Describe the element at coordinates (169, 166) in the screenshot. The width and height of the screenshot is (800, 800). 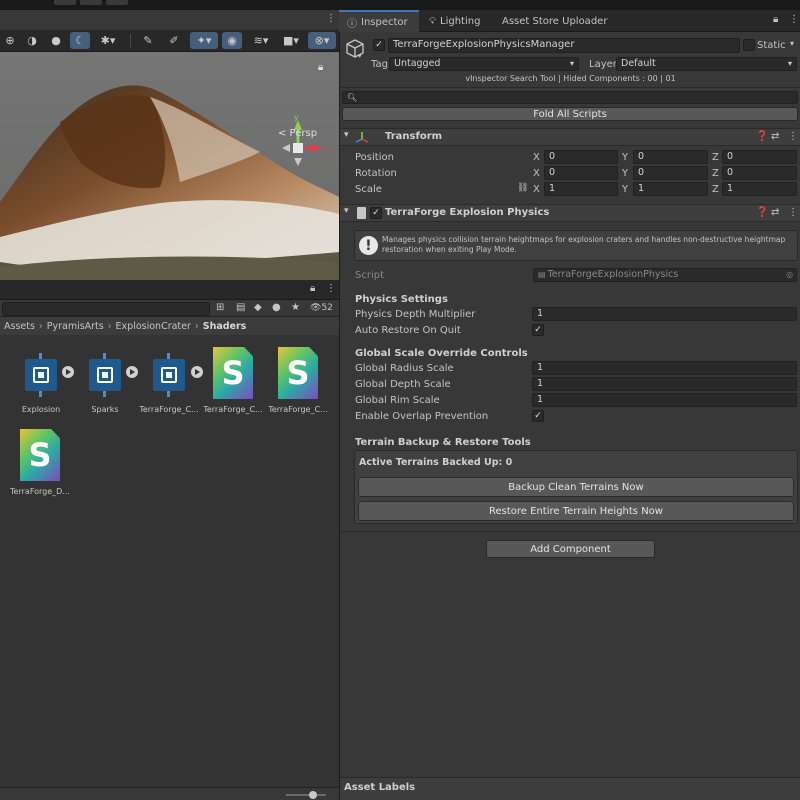
I see `scene-viewport: 🔒︎ y x < Persp` at that location.